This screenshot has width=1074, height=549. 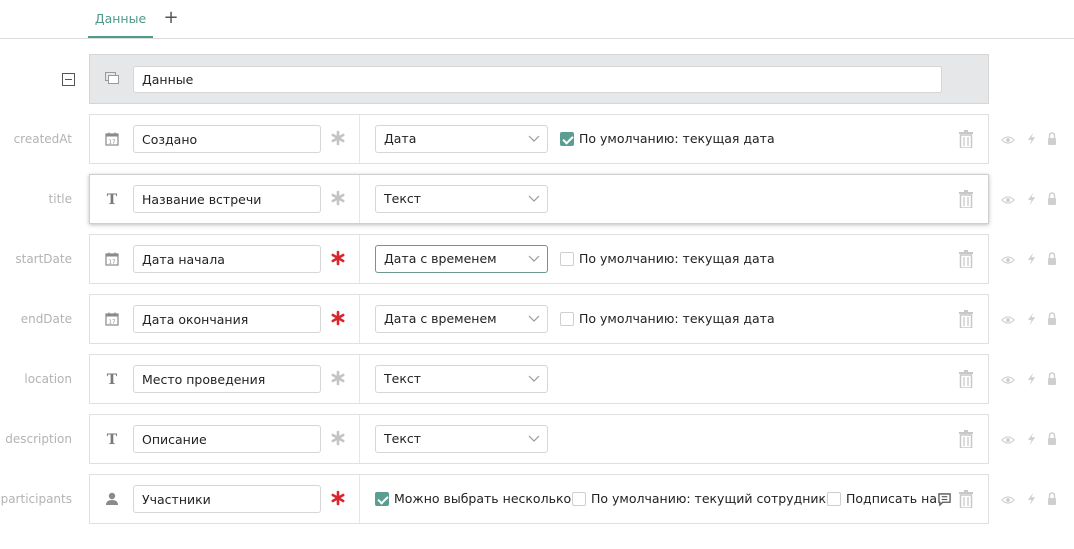 I want to click on add-tab-button: +, so click(x=171, y=18).